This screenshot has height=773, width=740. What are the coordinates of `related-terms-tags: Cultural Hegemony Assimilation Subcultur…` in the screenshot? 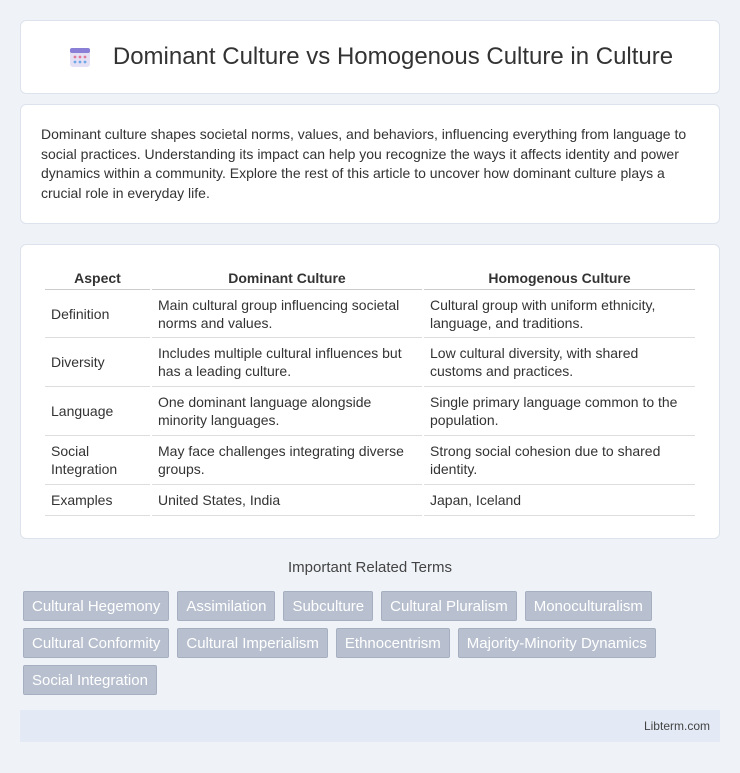 It's located at (373, 643).